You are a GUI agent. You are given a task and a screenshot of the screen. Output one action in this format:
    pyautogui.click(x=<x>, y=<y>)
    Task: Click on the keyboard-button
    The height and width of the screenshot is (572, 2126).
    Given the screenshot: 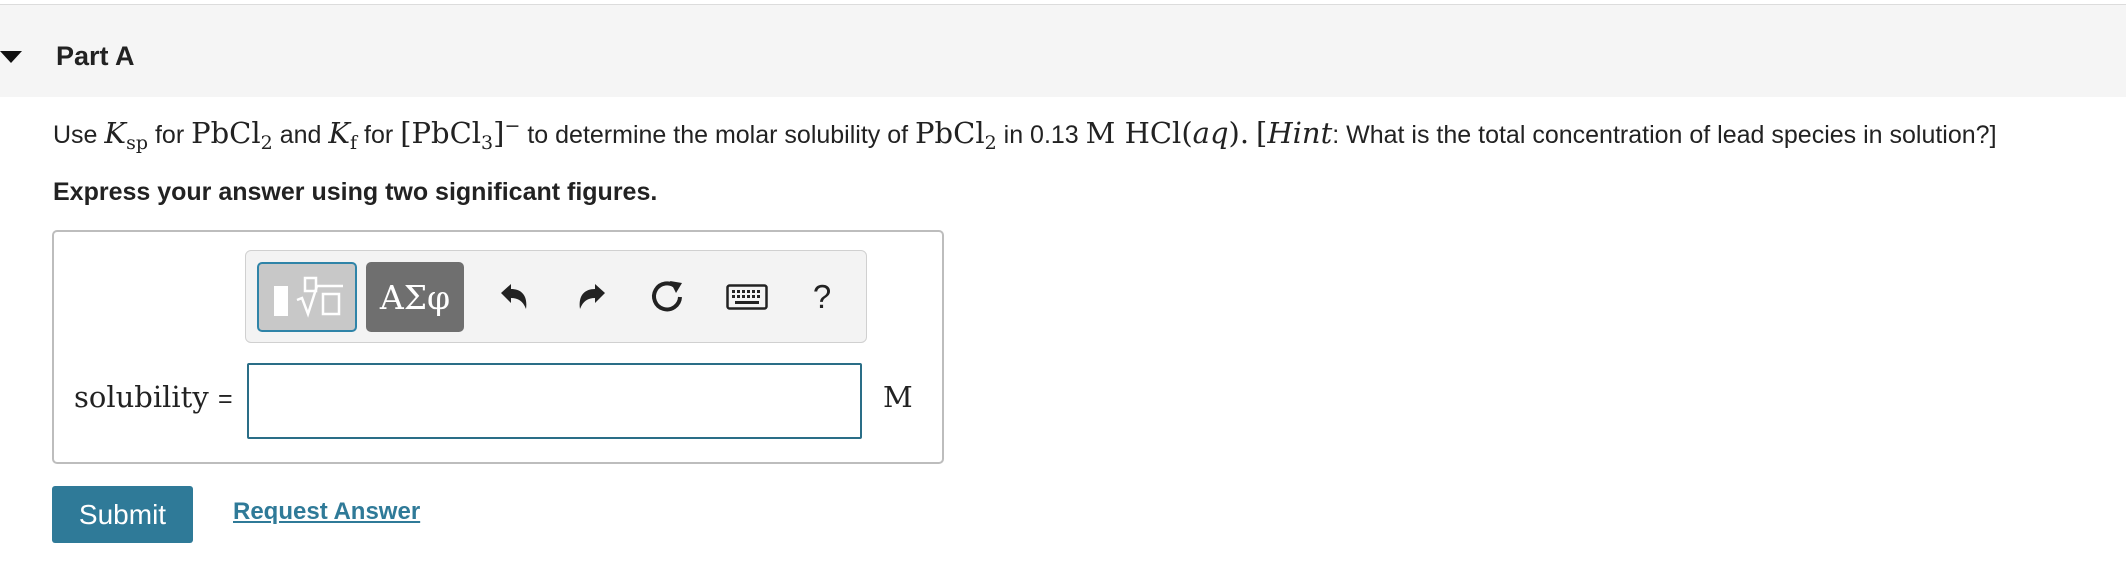 What is the action you would take?
    pyautogui.click(x=747, y=297)
    